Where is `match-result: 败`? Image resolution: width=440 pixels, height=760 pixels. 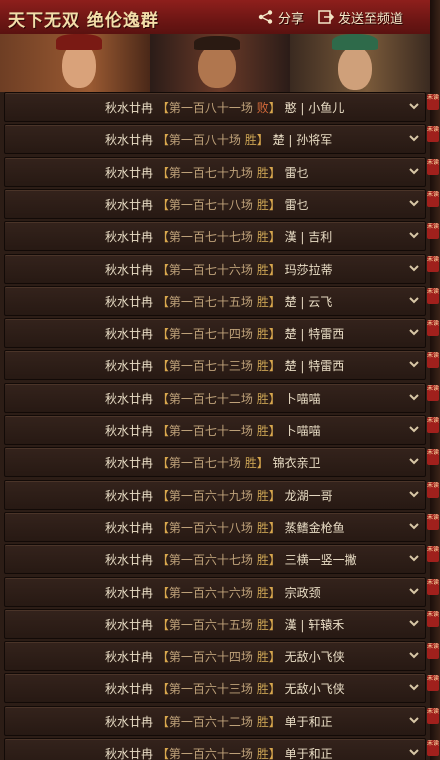 match-result: 败 is located at coordinates (262, 108).